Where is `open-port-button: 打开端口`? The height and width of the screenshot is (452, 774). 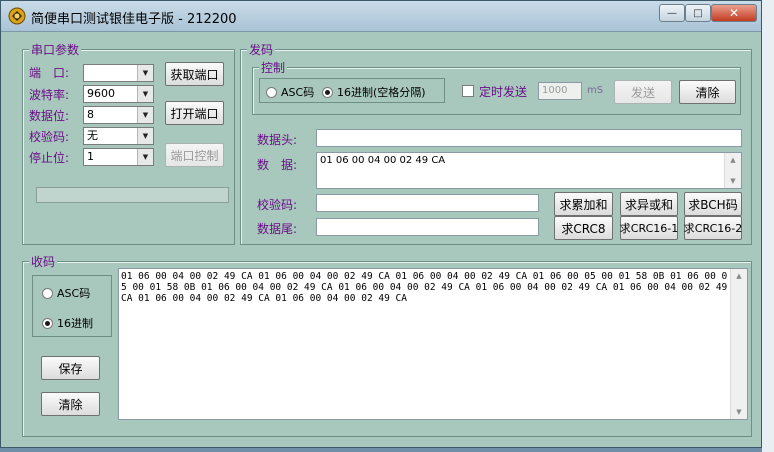 open-port-button: 打开端口 is located at coordinates (194, 113).